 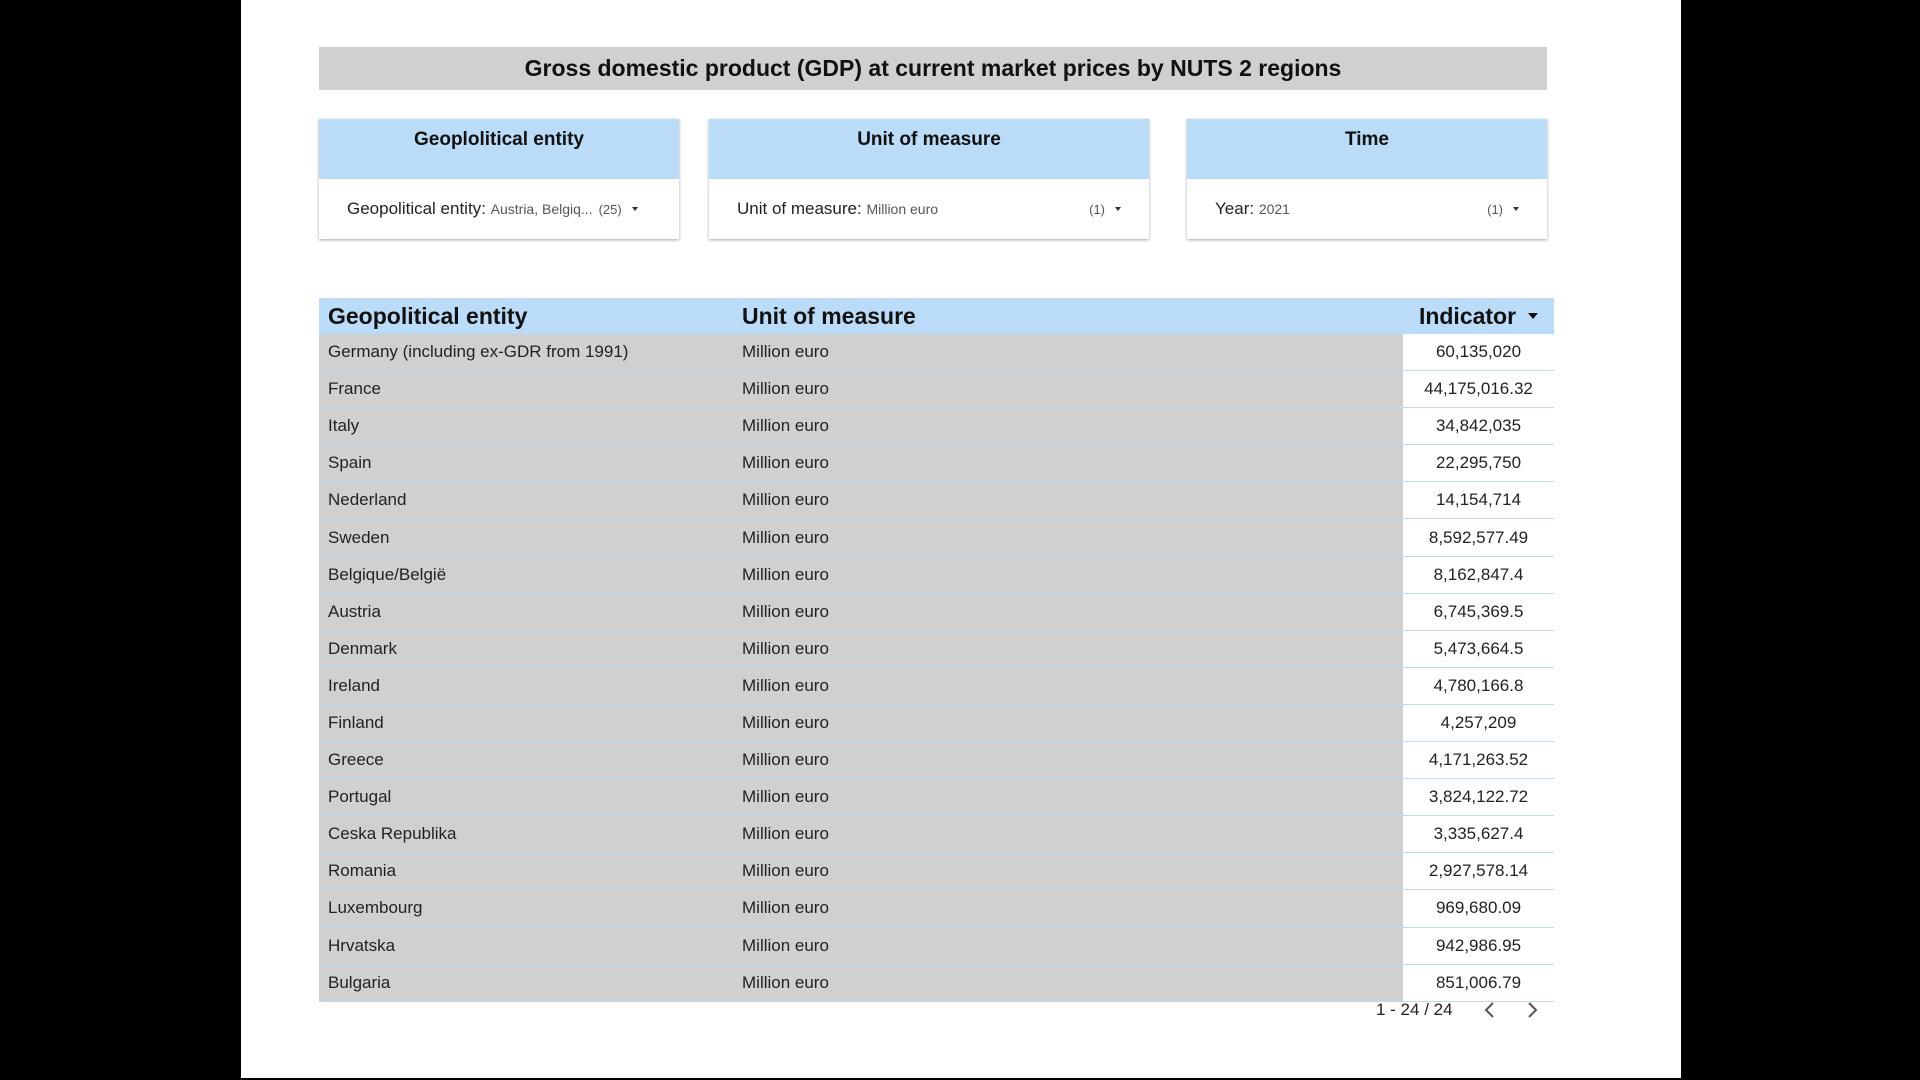 What do you see at coordinates (526, 723) in the screenshot?
I see `cell-entity: Finland` at bounding box center [526, 723].